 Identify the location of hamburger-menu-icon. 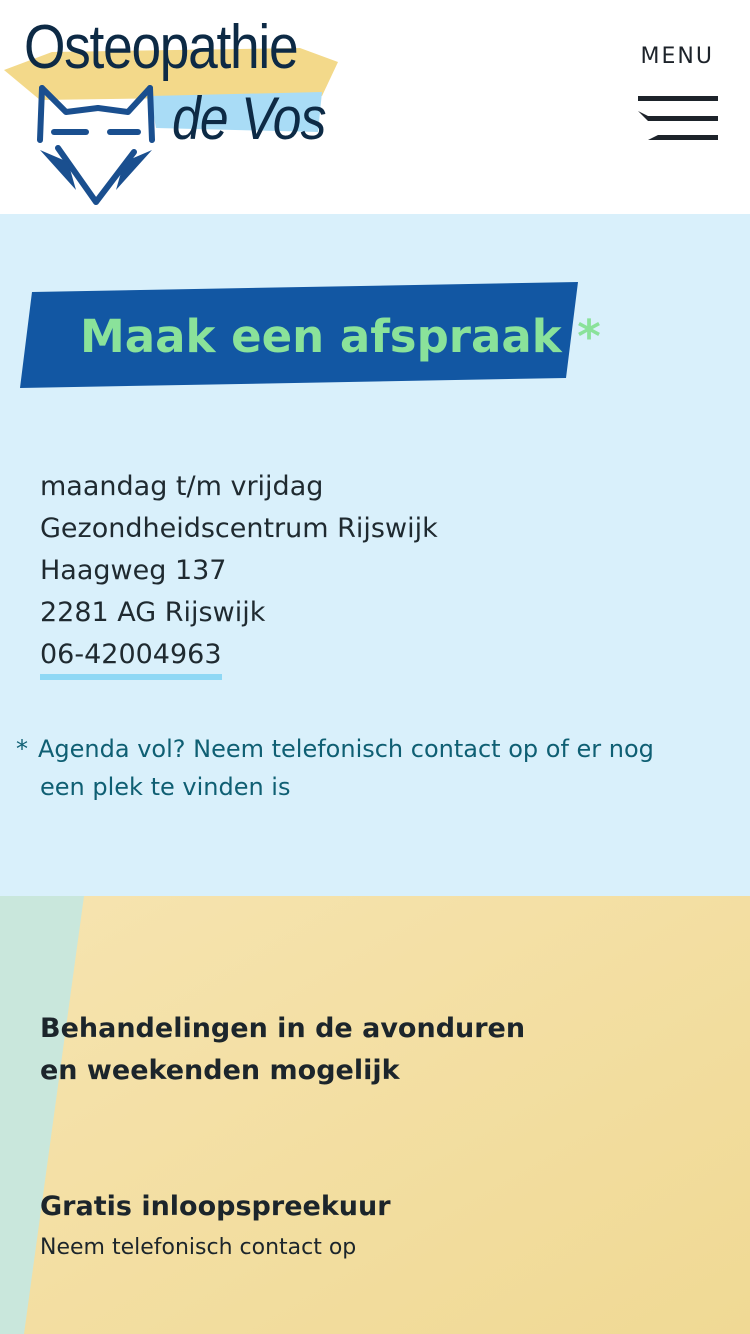
(678, 118).